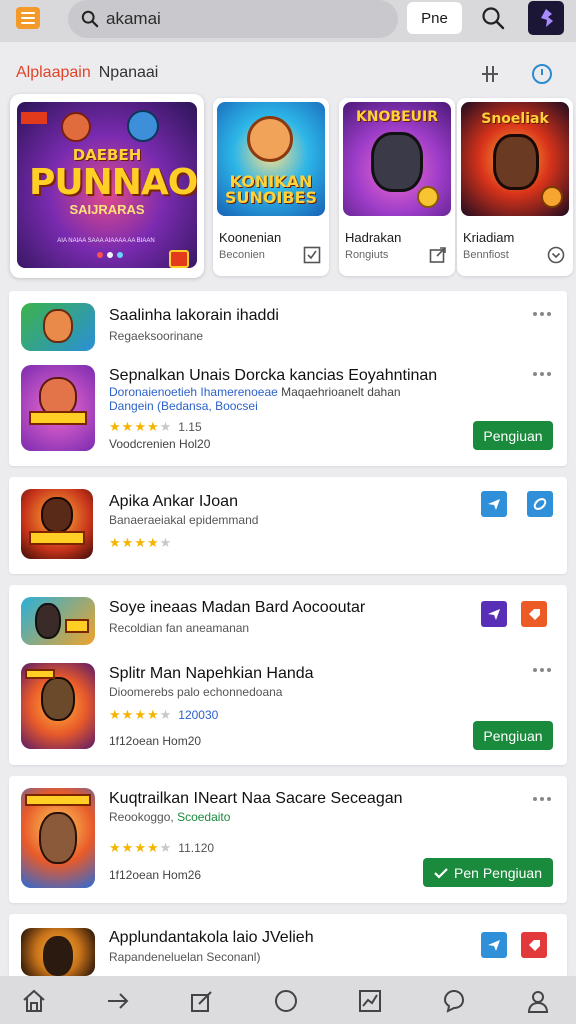  What do you see at coordinates (367, 255) in the screenshot?
I see `featured-card-sub: Rongiuts` at bounding box center [367, 255].